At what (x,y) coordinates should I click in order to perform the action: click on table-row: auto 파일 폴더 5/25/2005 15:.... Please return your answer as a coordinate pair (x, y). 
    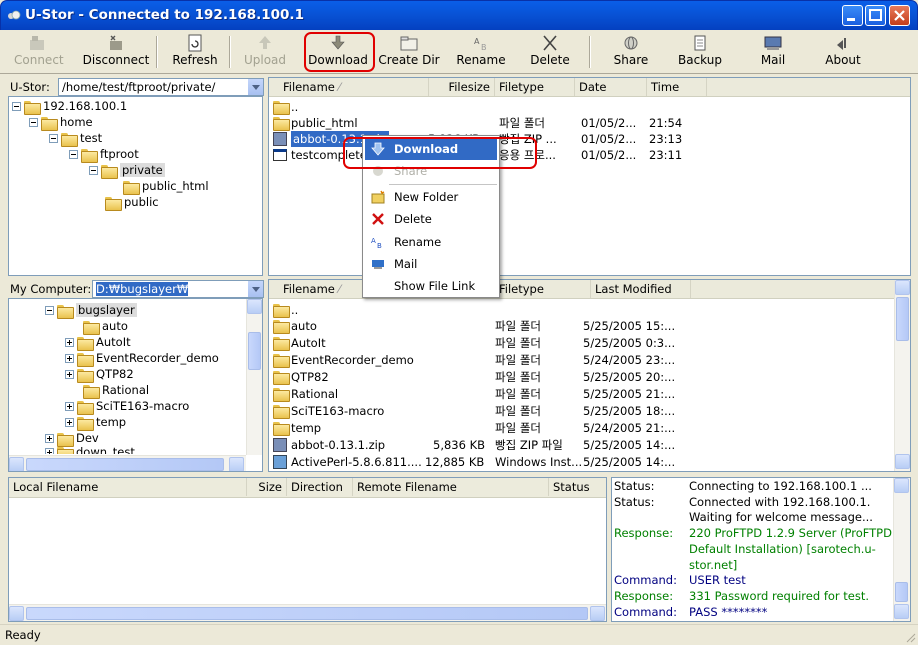
    Looking at the image, I should click on (573, 326).